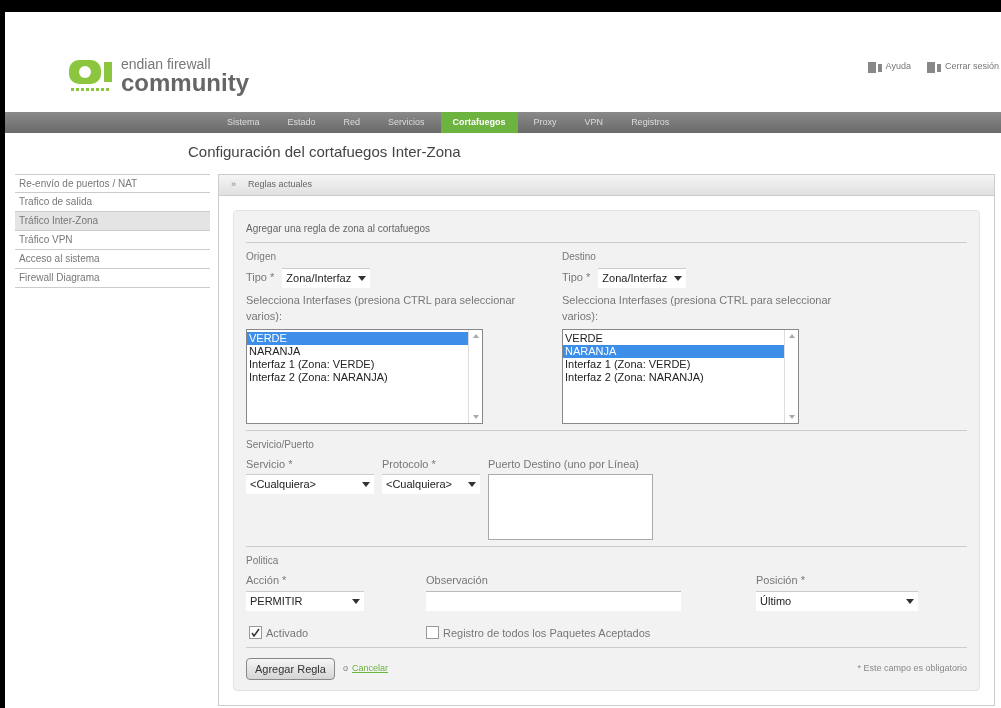  I want to click on nav-tab: Registros, so click(650, 122).